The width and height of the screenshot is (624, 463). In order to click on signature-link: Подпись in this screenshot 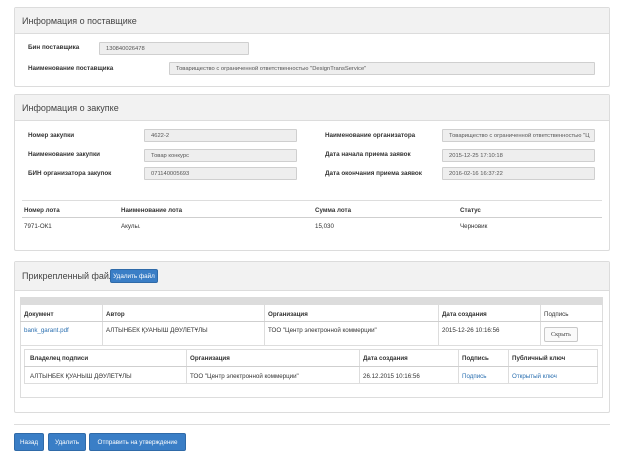, I will do `click(474, 376)`.